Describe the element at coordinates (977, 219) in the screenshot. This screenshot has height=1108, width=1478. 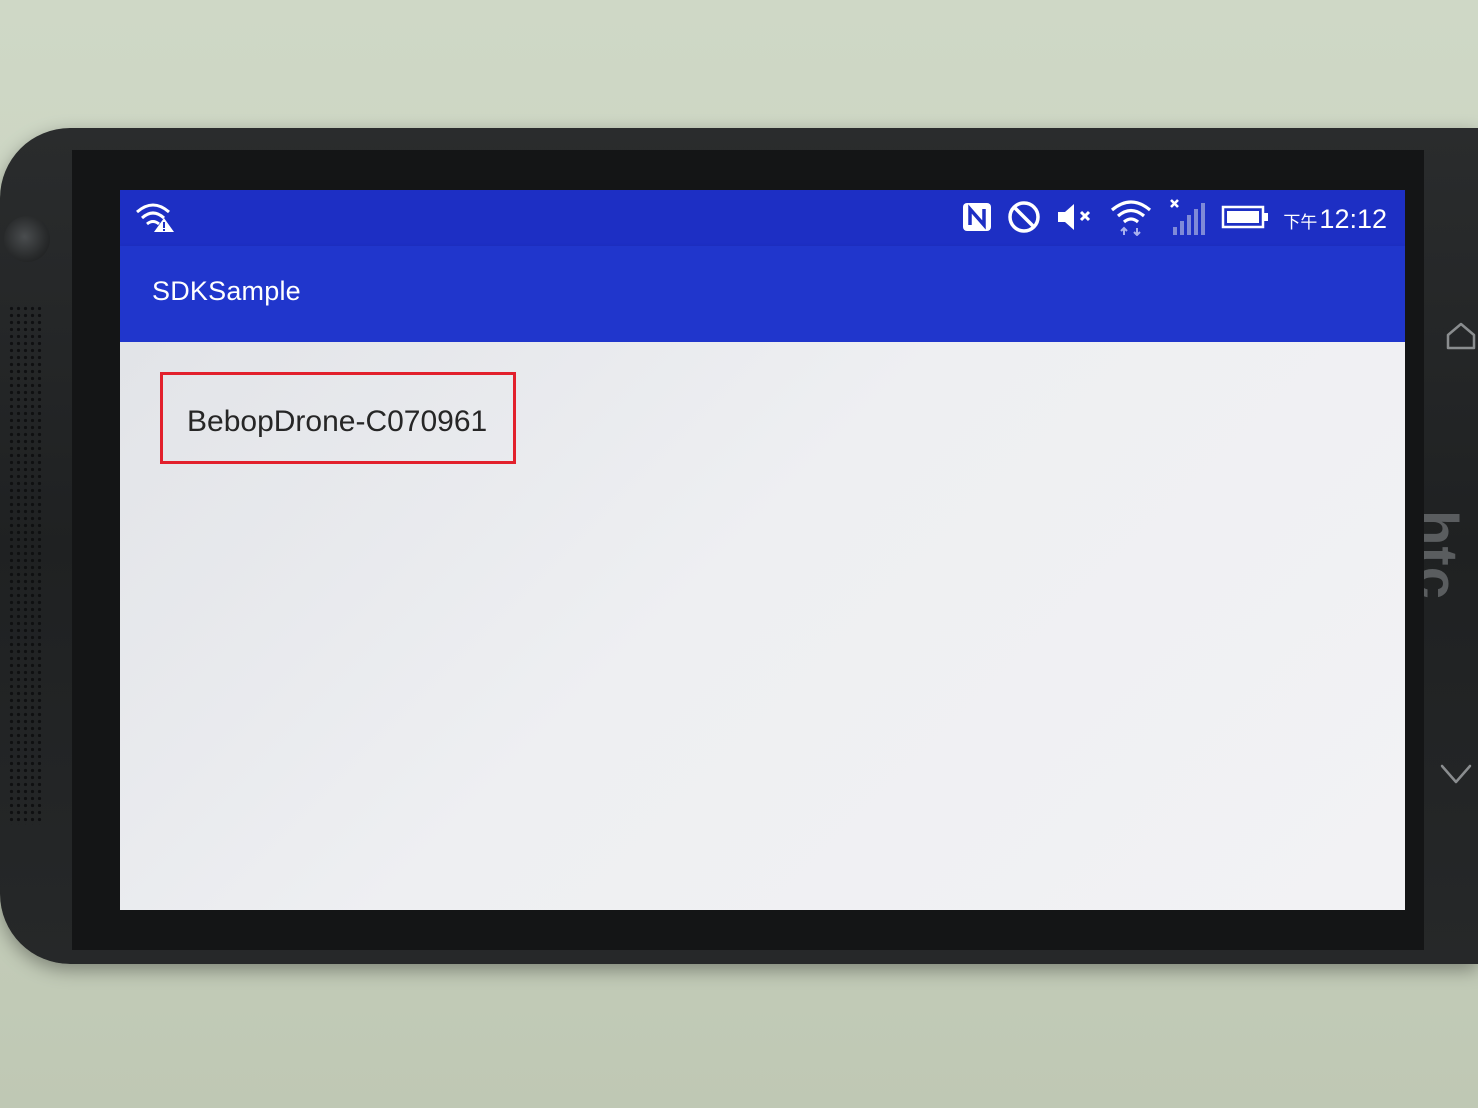
I see `nfc-icon` at that location.